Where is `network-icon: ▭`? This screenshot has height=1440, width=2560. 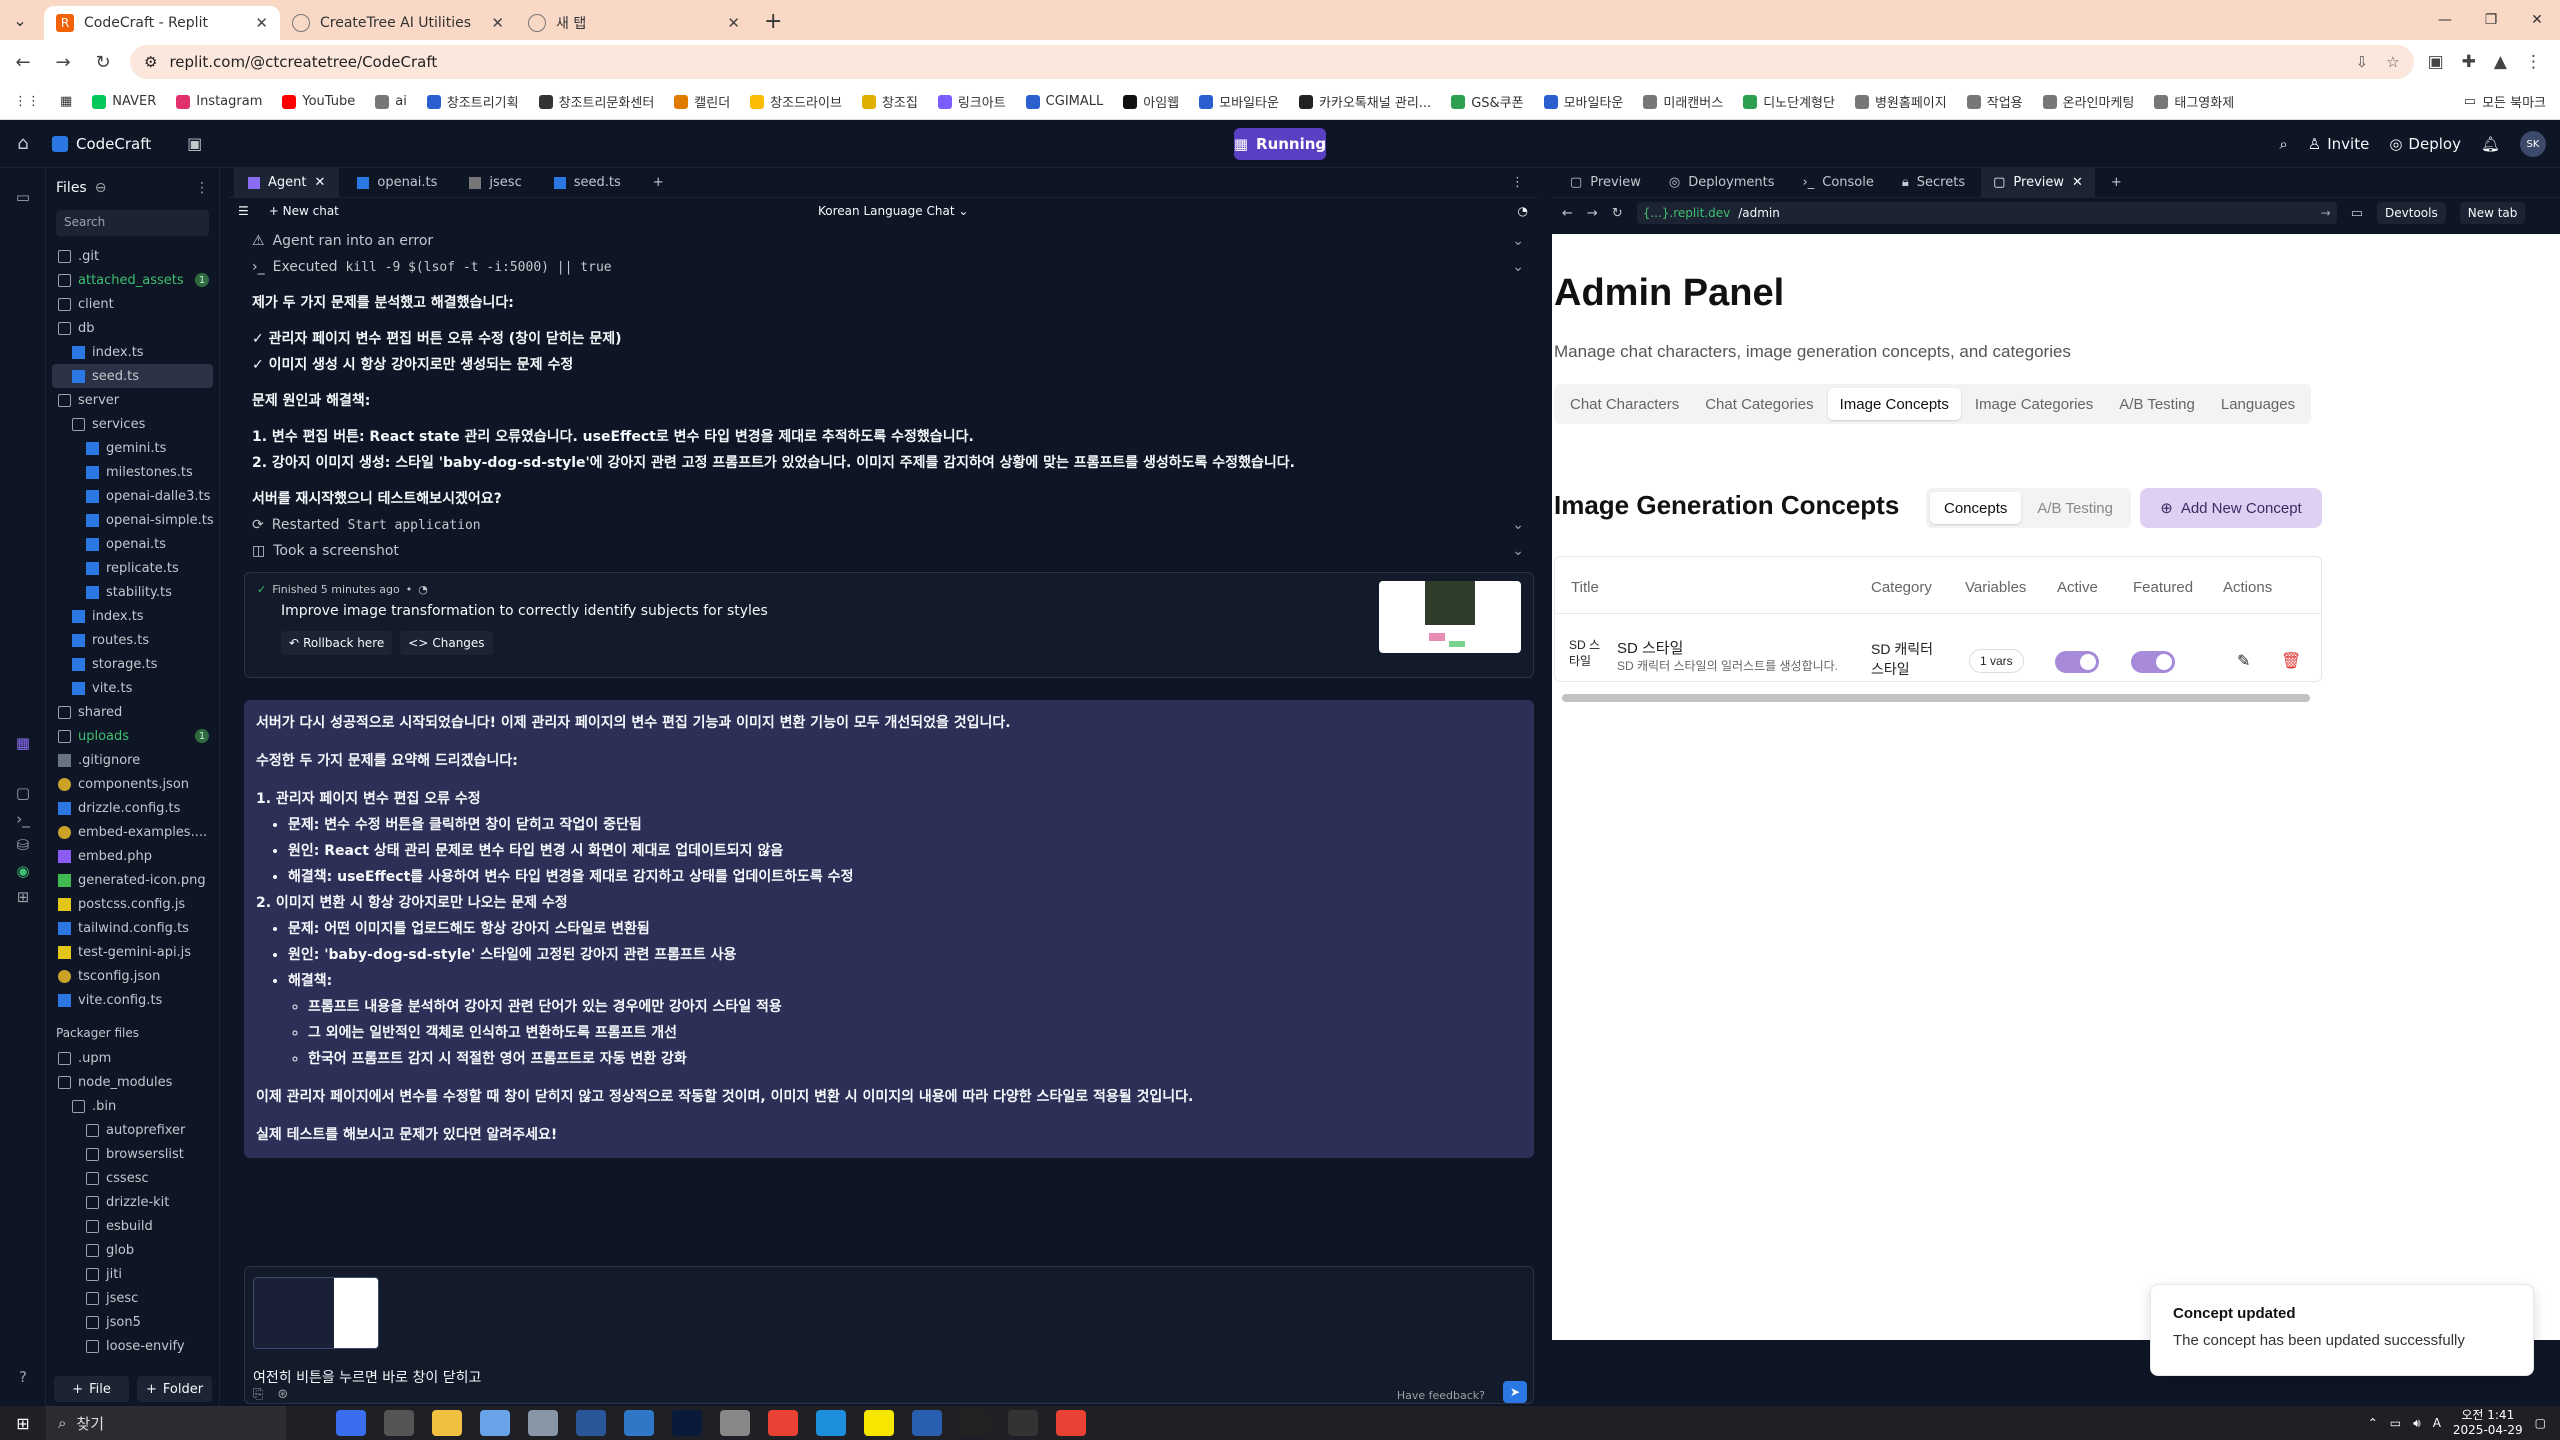 network-icon: ▭ is located at coordinates (2395, 1423).